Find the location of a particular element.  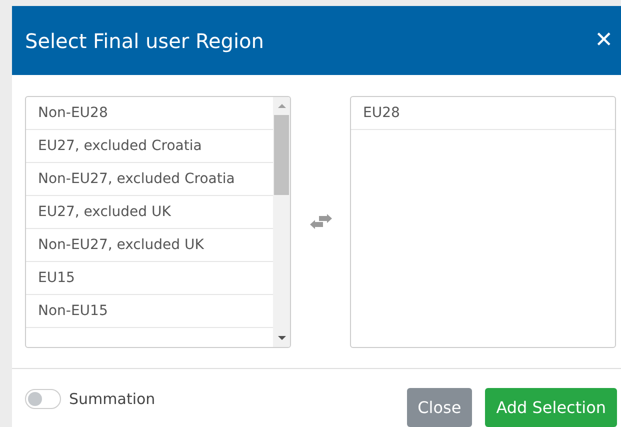

dialog-title: Select Final user Region is located at coordinates (144, 40).